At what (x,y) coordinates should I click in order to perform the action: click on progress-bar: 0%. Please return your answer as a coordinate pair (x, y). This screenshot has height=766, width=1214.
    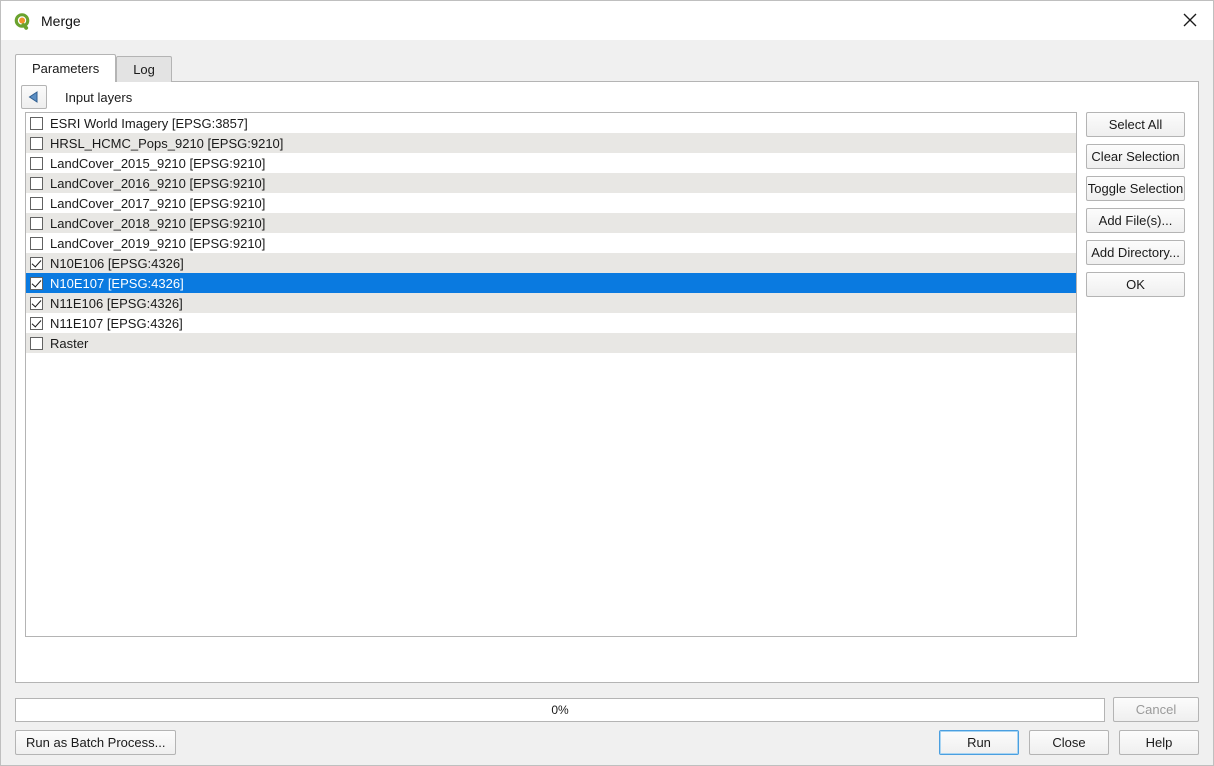
    Looking at the image, I should click on (560, 709).